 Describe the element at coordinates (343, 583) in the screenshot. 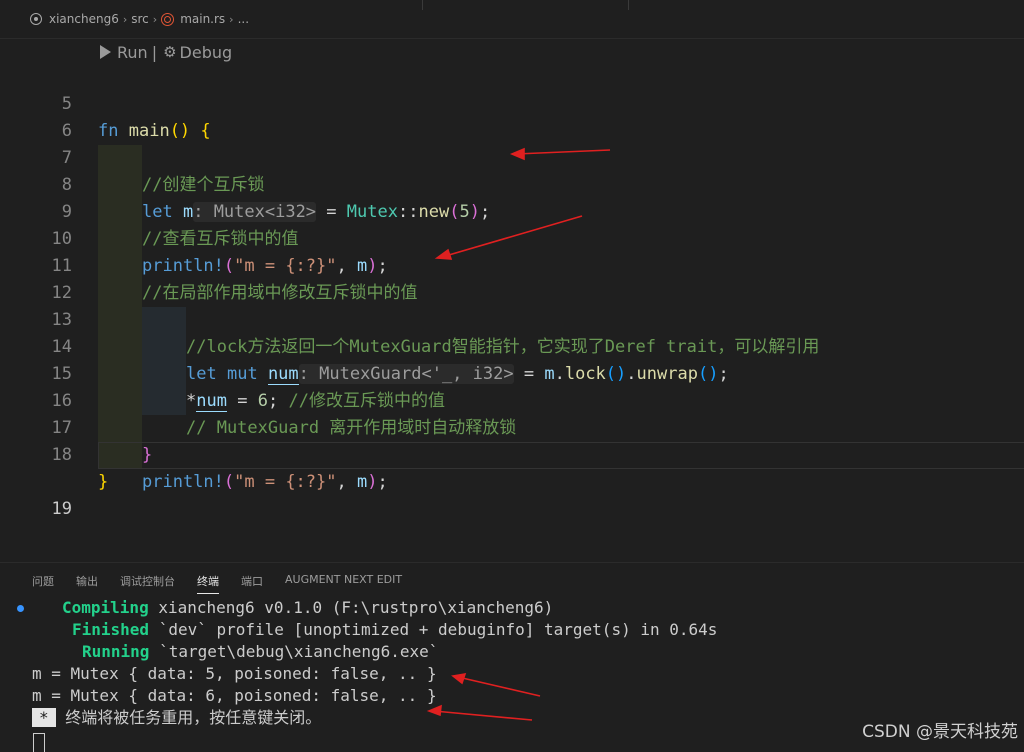

I see `tab-augment-next-edit: AUGMENT NEXT EDIT` at that location.